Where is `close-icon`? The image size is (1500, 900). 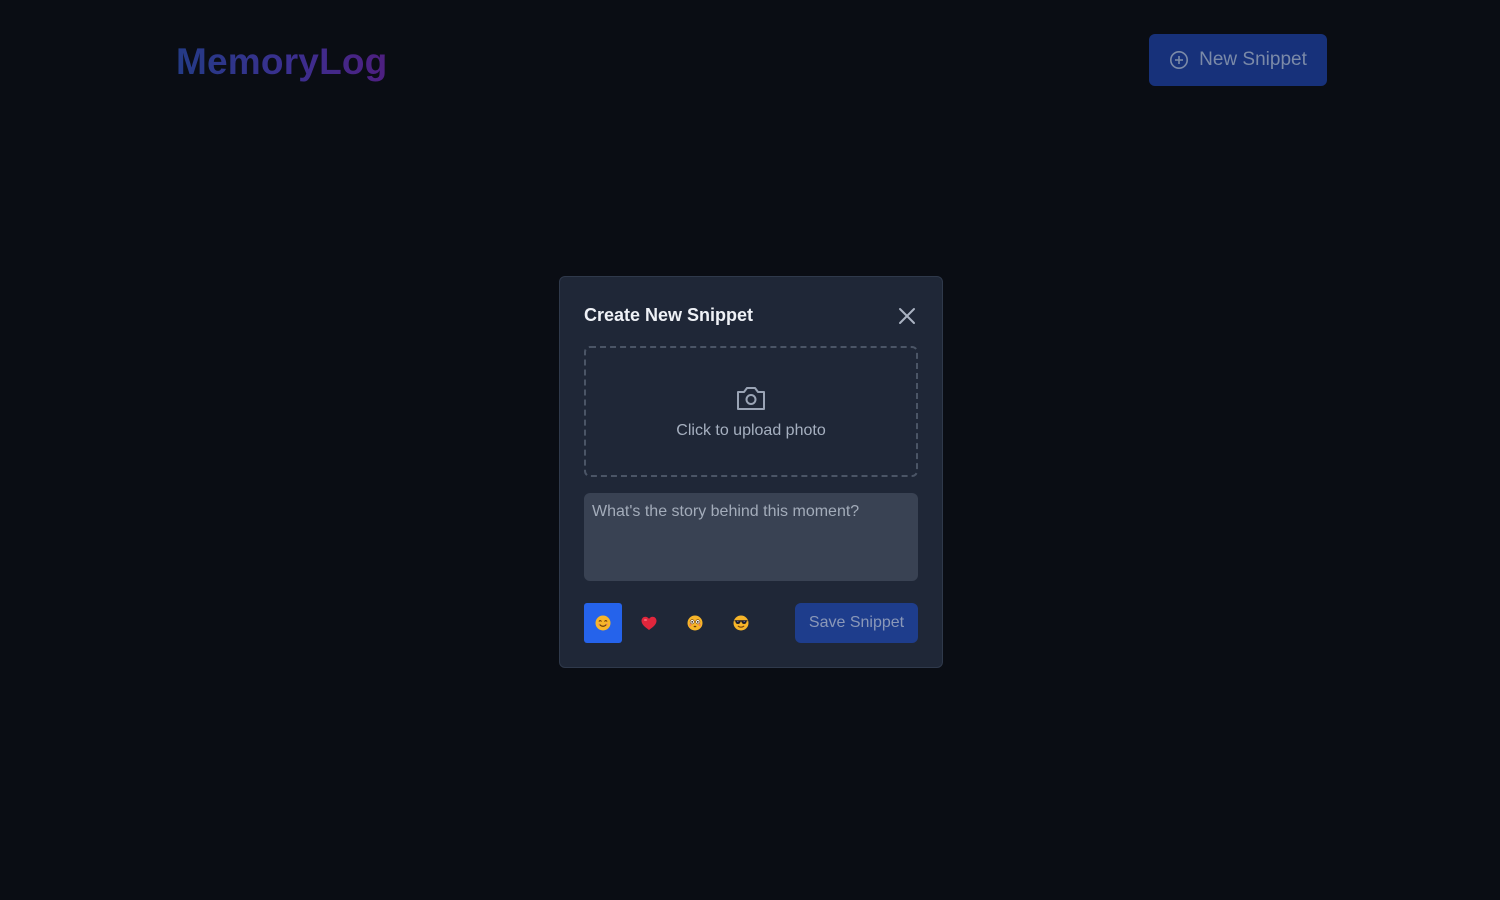 close-icon is located at coordinates (907, 316).